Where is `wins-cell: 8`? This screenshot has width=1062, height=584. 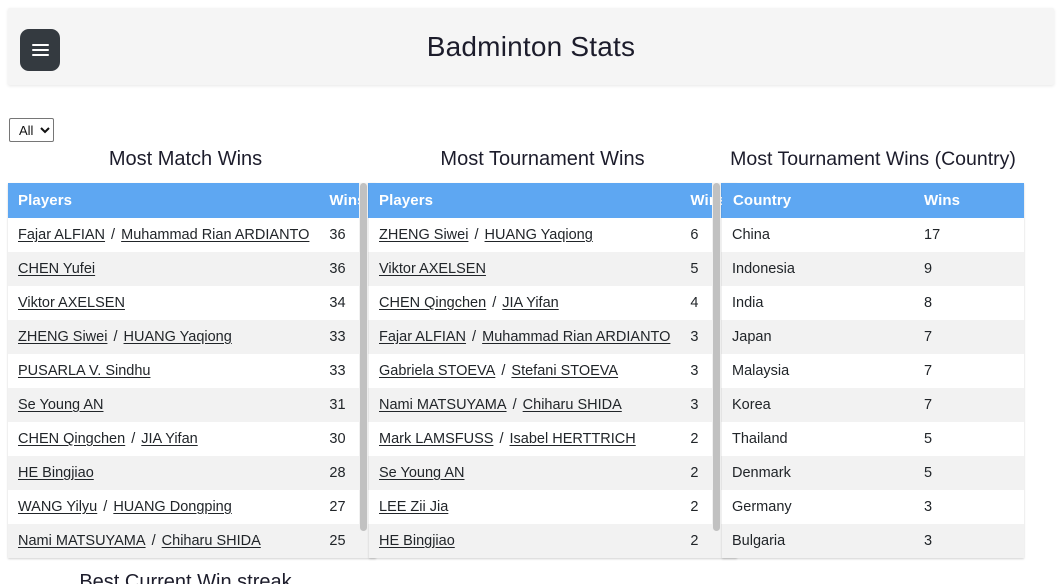
wins-cell: 8 is located at coordinates (928, 303).